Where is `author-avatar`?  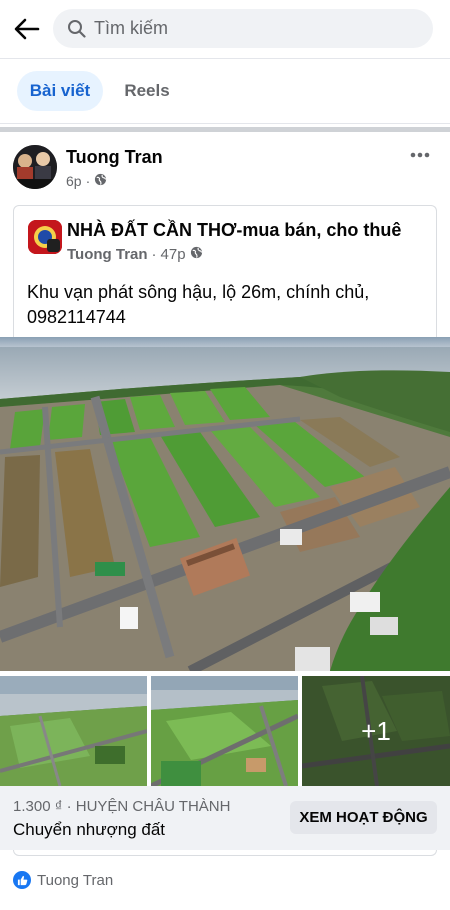
author-avatar is located at coordinates (35, 167).